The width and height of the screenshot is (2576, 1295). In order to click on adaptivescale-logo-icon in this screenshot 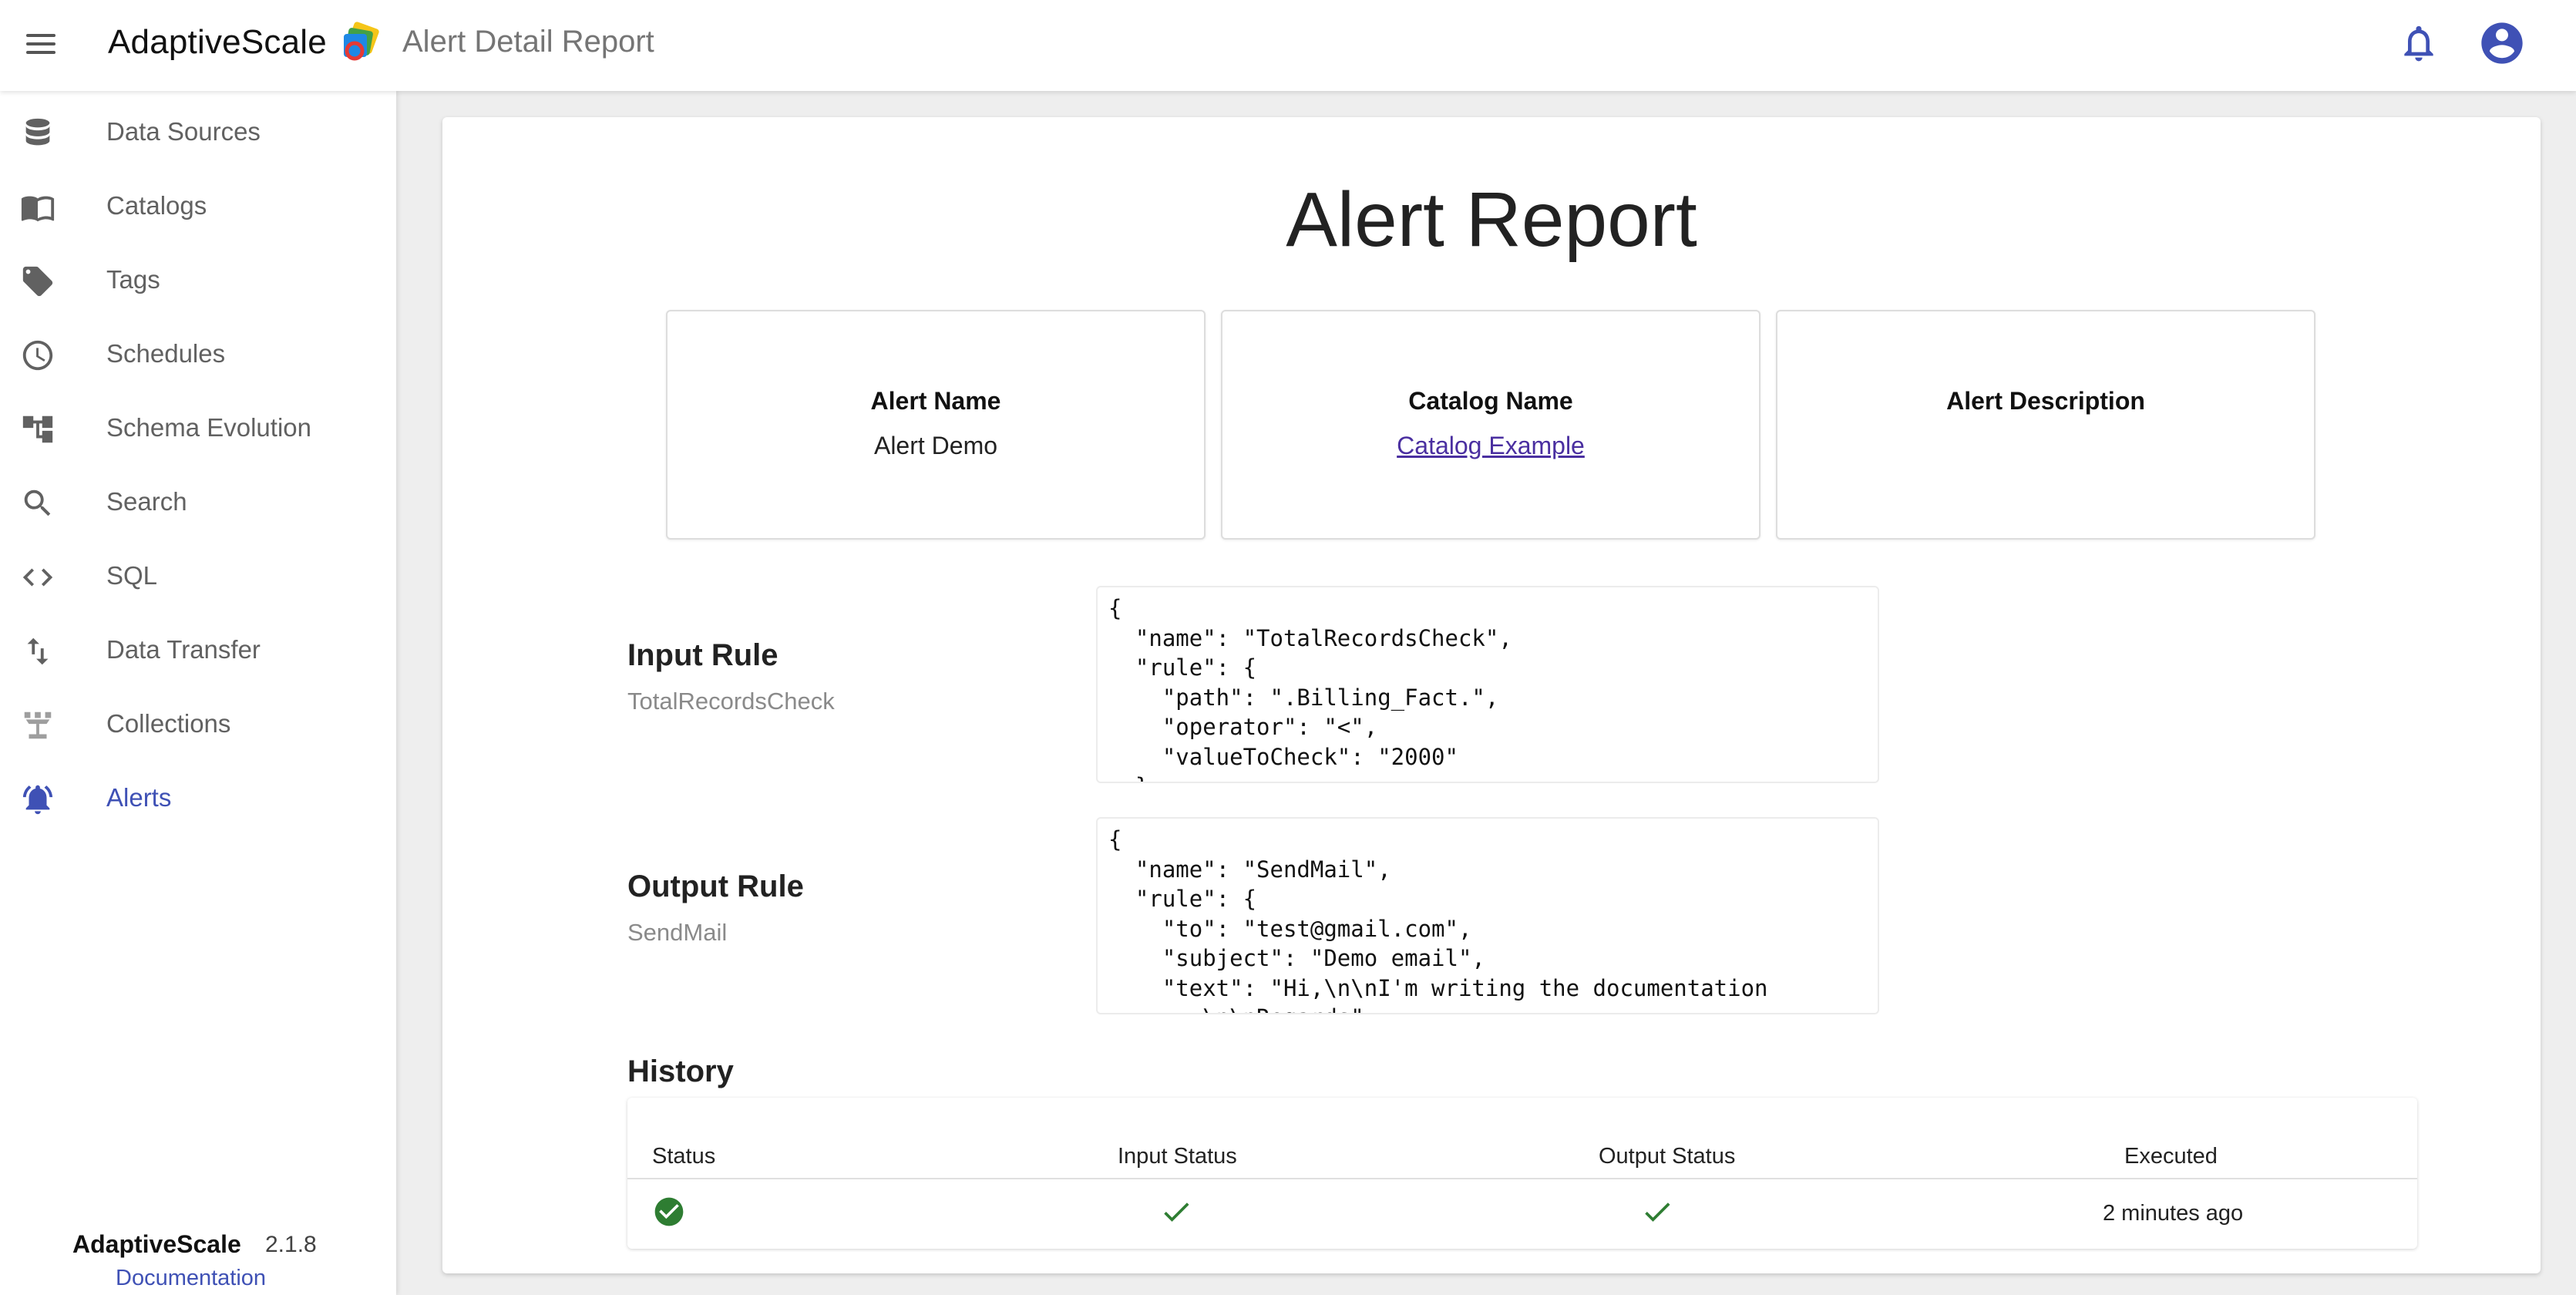, I will do `click(361, 41)`.